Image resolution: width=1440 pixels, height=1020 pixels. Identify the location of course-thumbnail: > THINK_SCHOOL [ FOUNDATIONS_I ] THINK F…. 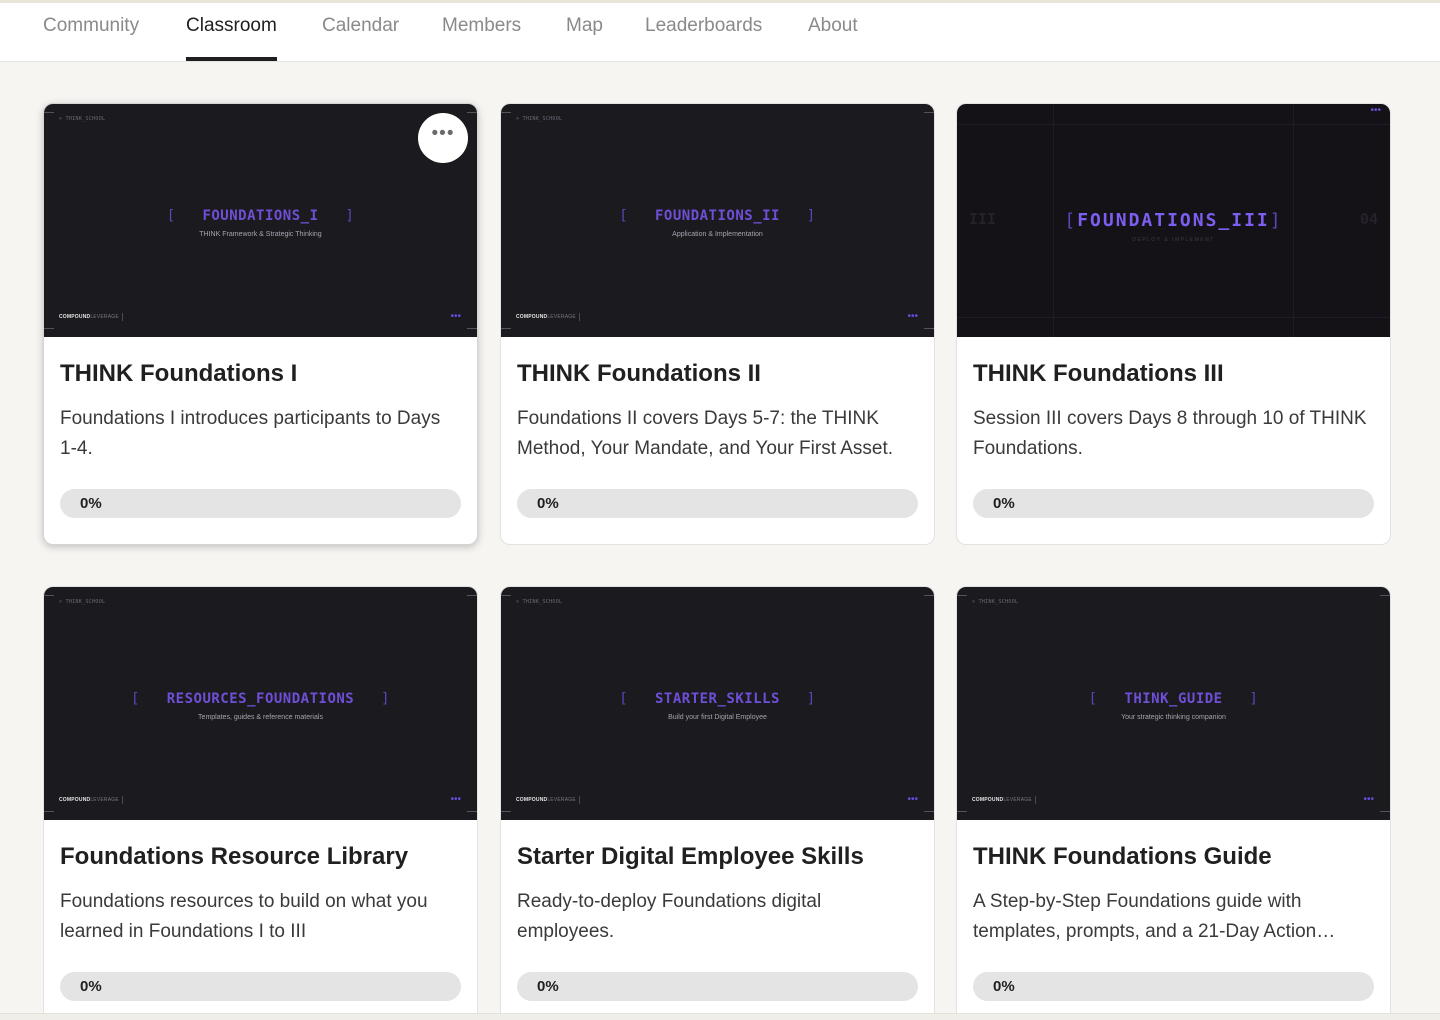
(260, 220).